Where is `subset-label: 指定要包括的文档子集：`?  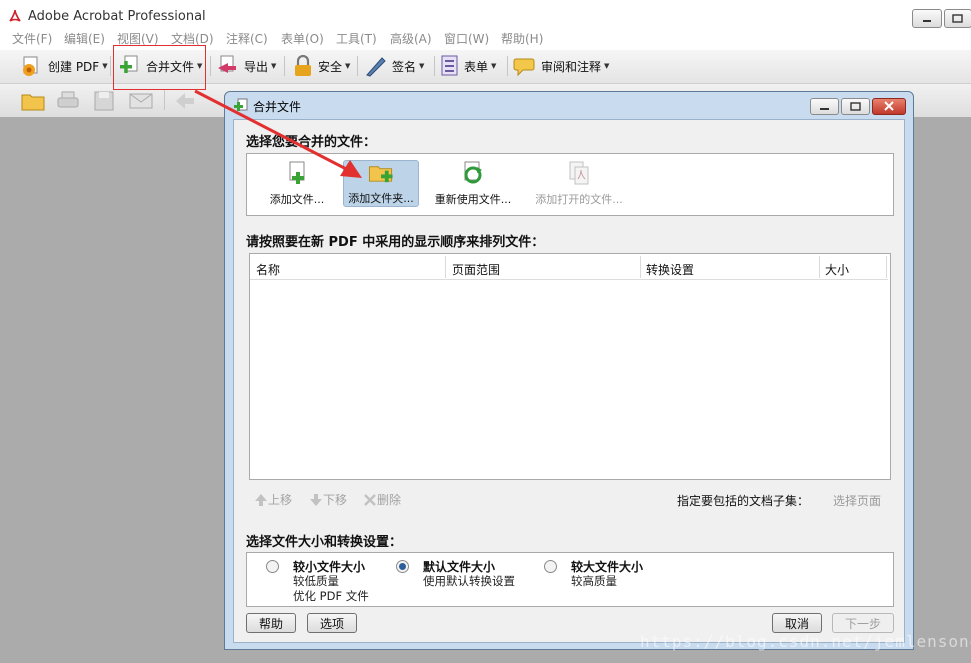
subset-label: 指定要包括的文档子集： is located at coordinates (743, 501).